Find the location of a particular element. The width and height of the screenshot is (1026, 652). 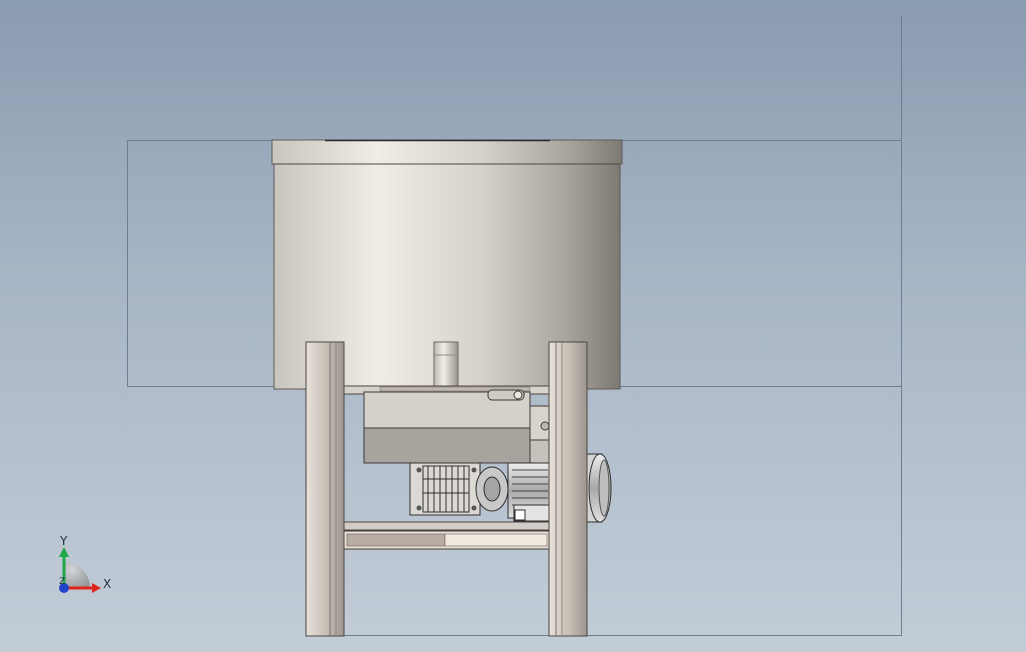

x-axis-arrowhead-icon is located at coordinates (96, 588).